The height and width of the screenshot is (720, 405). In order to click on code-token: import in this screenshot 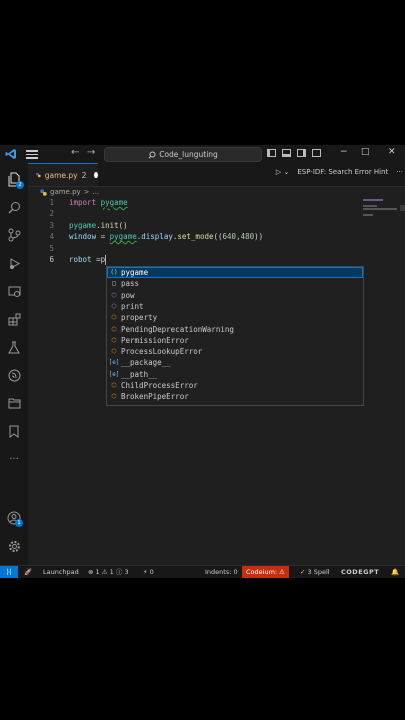, I will do `click(85, 202)`.